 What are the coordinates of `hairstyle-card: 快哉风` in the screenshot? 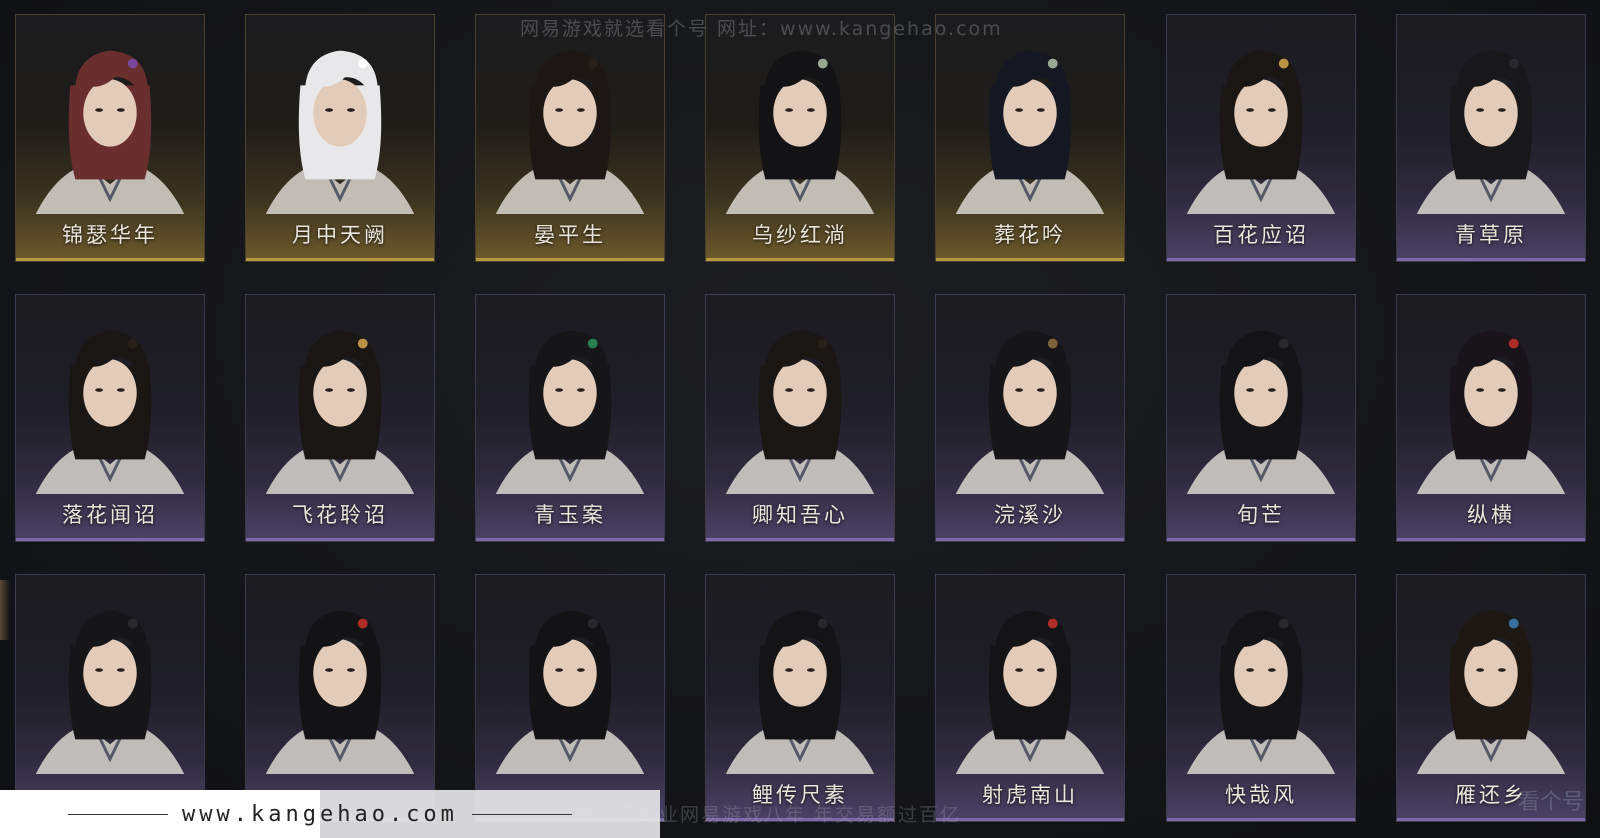 It's located at (1261, 698).